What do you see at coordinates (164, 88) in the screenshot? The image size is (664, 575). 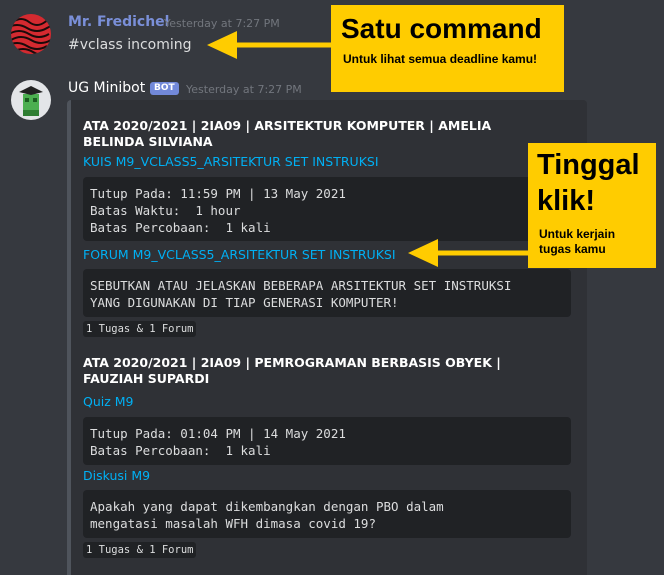 I see `bot-badge: BOT` at bounding box center [164, 88].